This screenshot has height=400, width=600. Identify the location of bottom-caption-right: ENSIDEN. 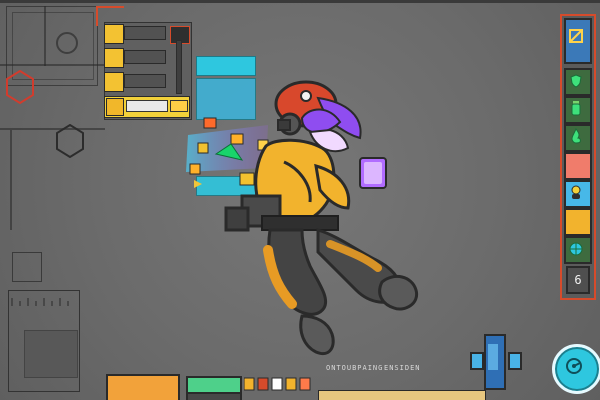
(402, 368).